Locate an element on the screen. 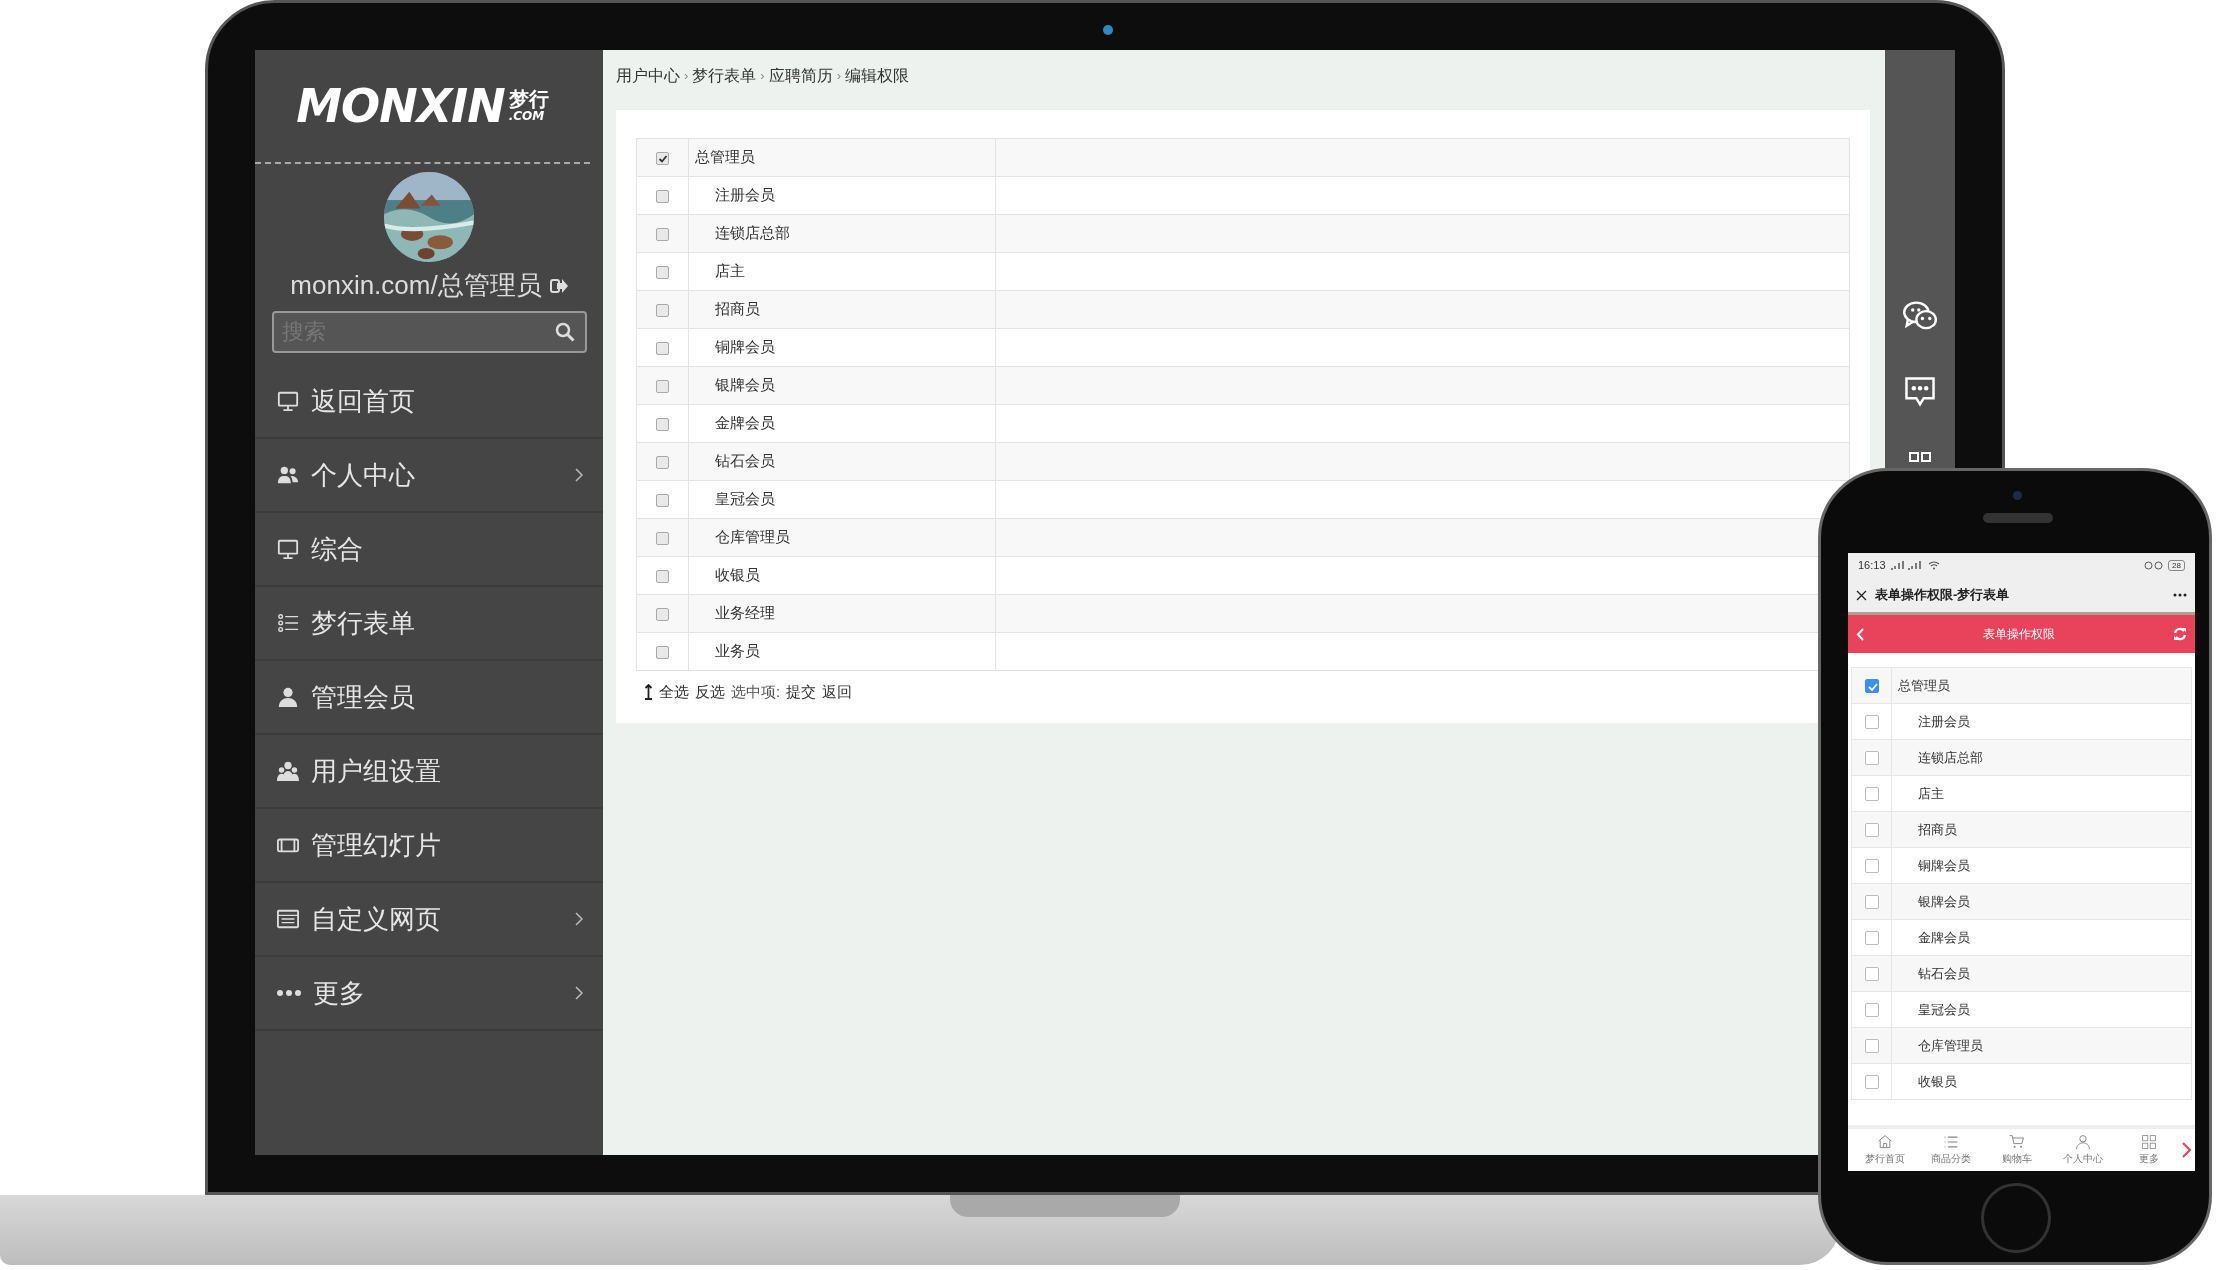 This screenshot has width=2216, height=1270. header-title: 表单操作权限 is located at coordinates (2018, 634).